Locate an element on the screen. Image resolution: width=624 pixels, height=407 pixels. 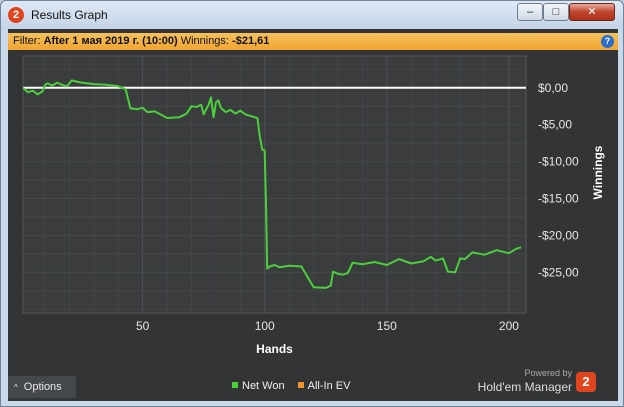
app-logo-icon: 2 is located at coordinates (16, 15).